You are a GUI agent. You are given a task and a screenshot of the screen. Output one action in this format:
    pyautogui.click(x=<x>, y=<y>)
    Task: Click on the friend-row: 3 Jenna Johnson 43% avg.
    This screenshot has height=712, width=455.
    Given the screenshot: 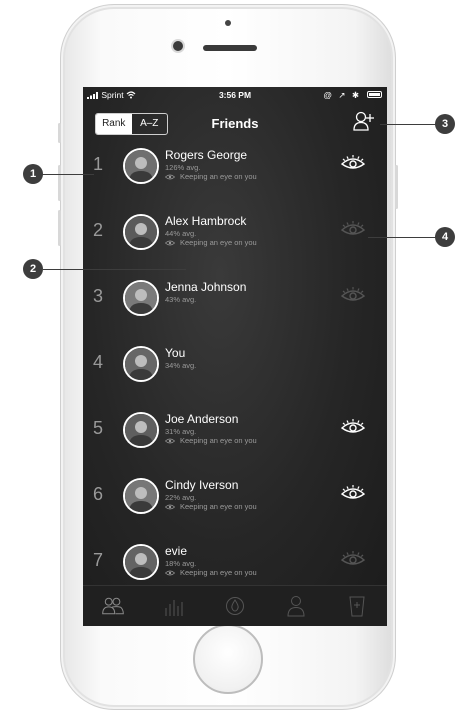 What is the action you would take?
    pyautogui.click(x=235, y=307)
    